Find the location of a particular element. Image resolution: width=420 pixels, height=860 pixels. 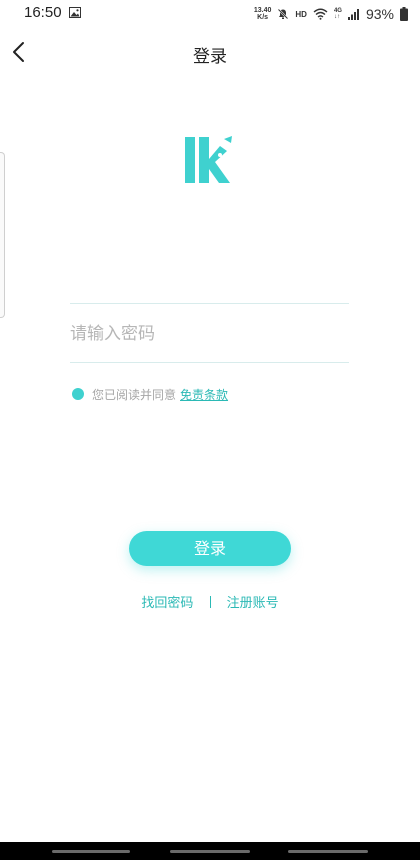

signal-icon is located at coordinates (353, 14).